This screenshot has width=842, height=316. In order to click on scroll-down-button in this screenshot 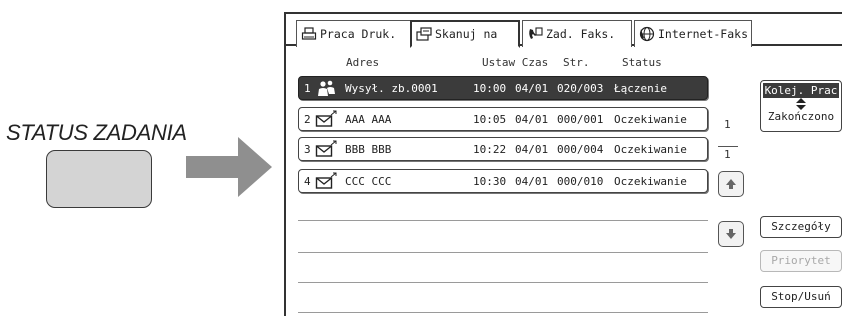, I will do `click(731, 234)`.